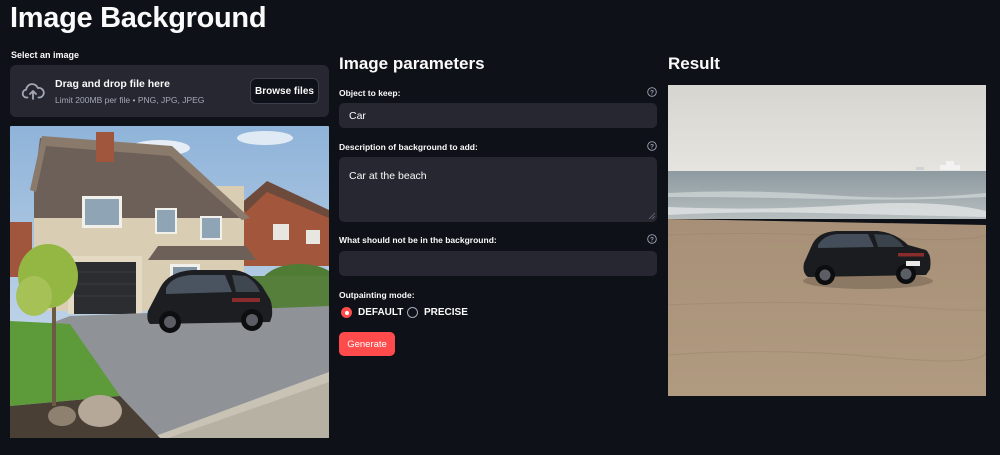 Image resolution: width=1000 pixels, height=455 pixels. What do you see at coordinates (370, 93) in the screenshot?
I see `object-to-keep-label: Object to keep:` at bounding box center [370, 93].